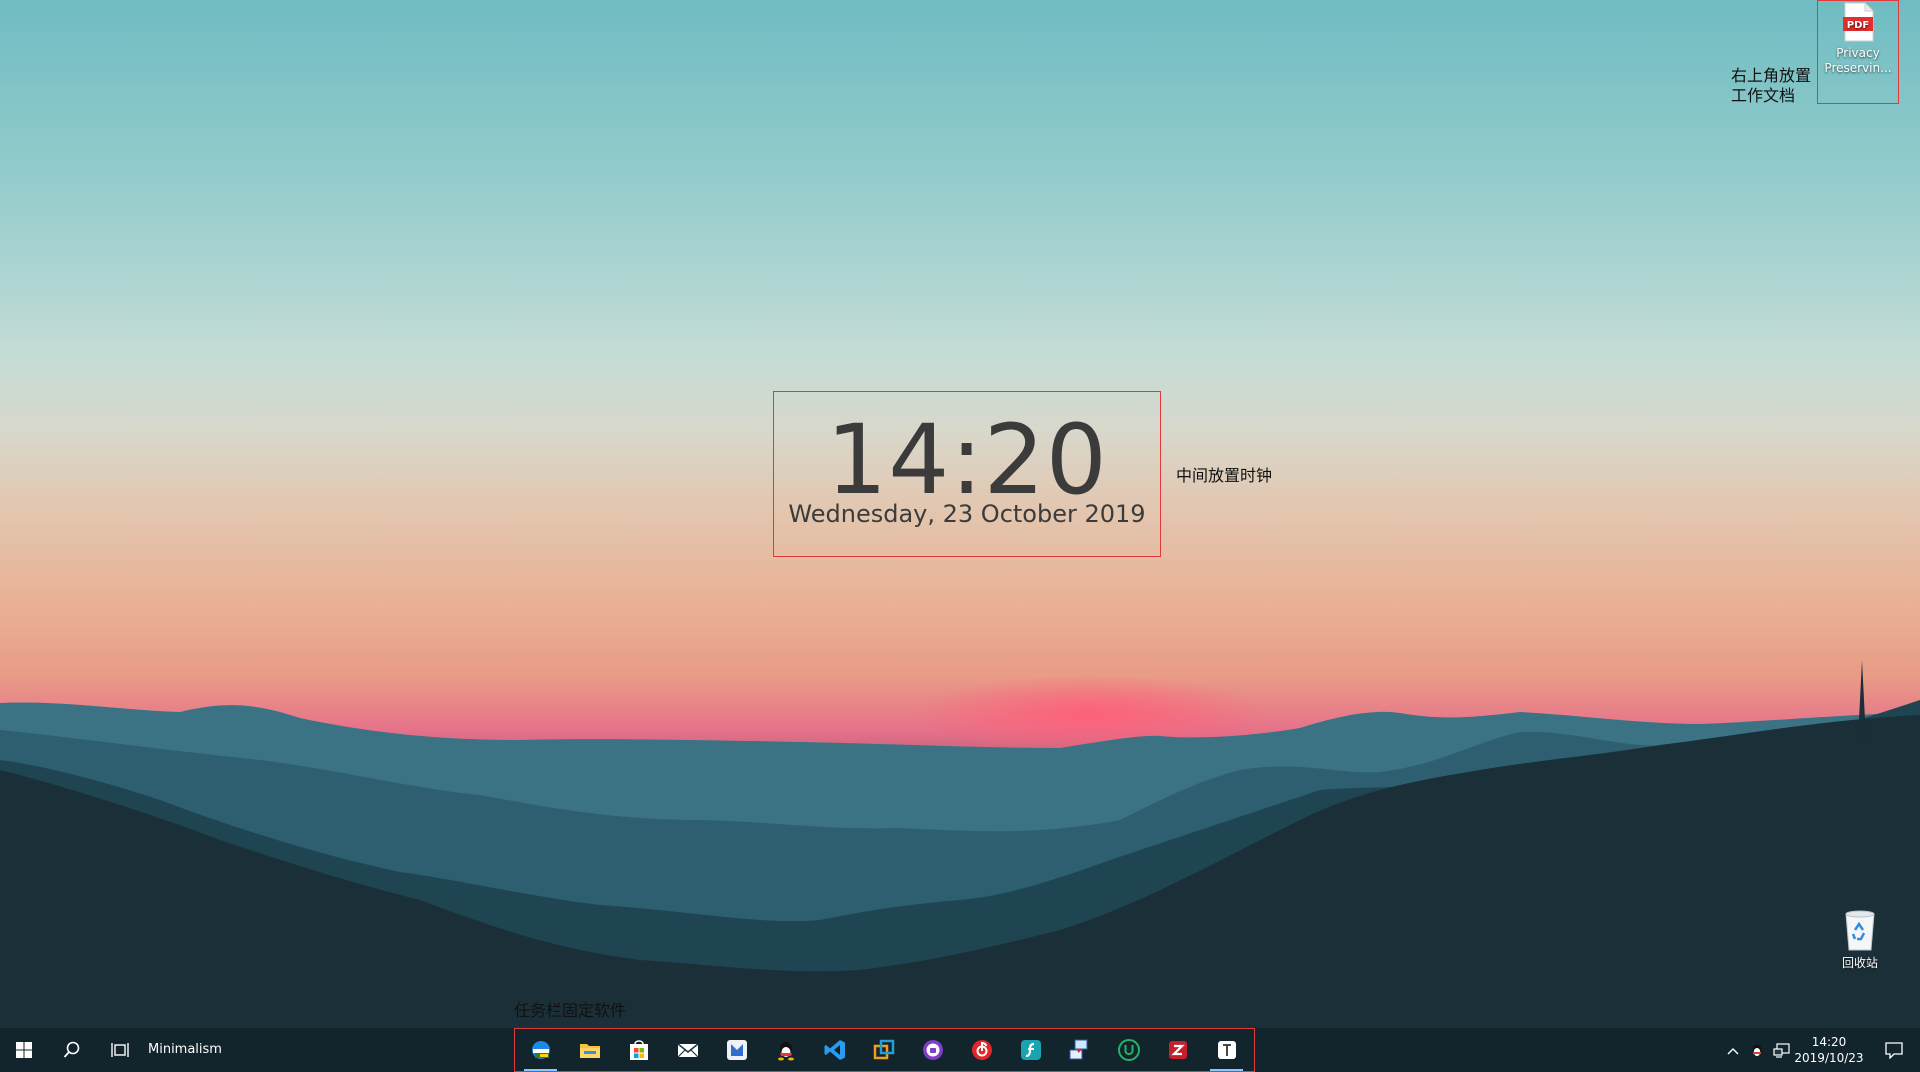 The height and width of the screenshot is (1072, 1920). I want to click on task-view-button, so click(120, 1050).